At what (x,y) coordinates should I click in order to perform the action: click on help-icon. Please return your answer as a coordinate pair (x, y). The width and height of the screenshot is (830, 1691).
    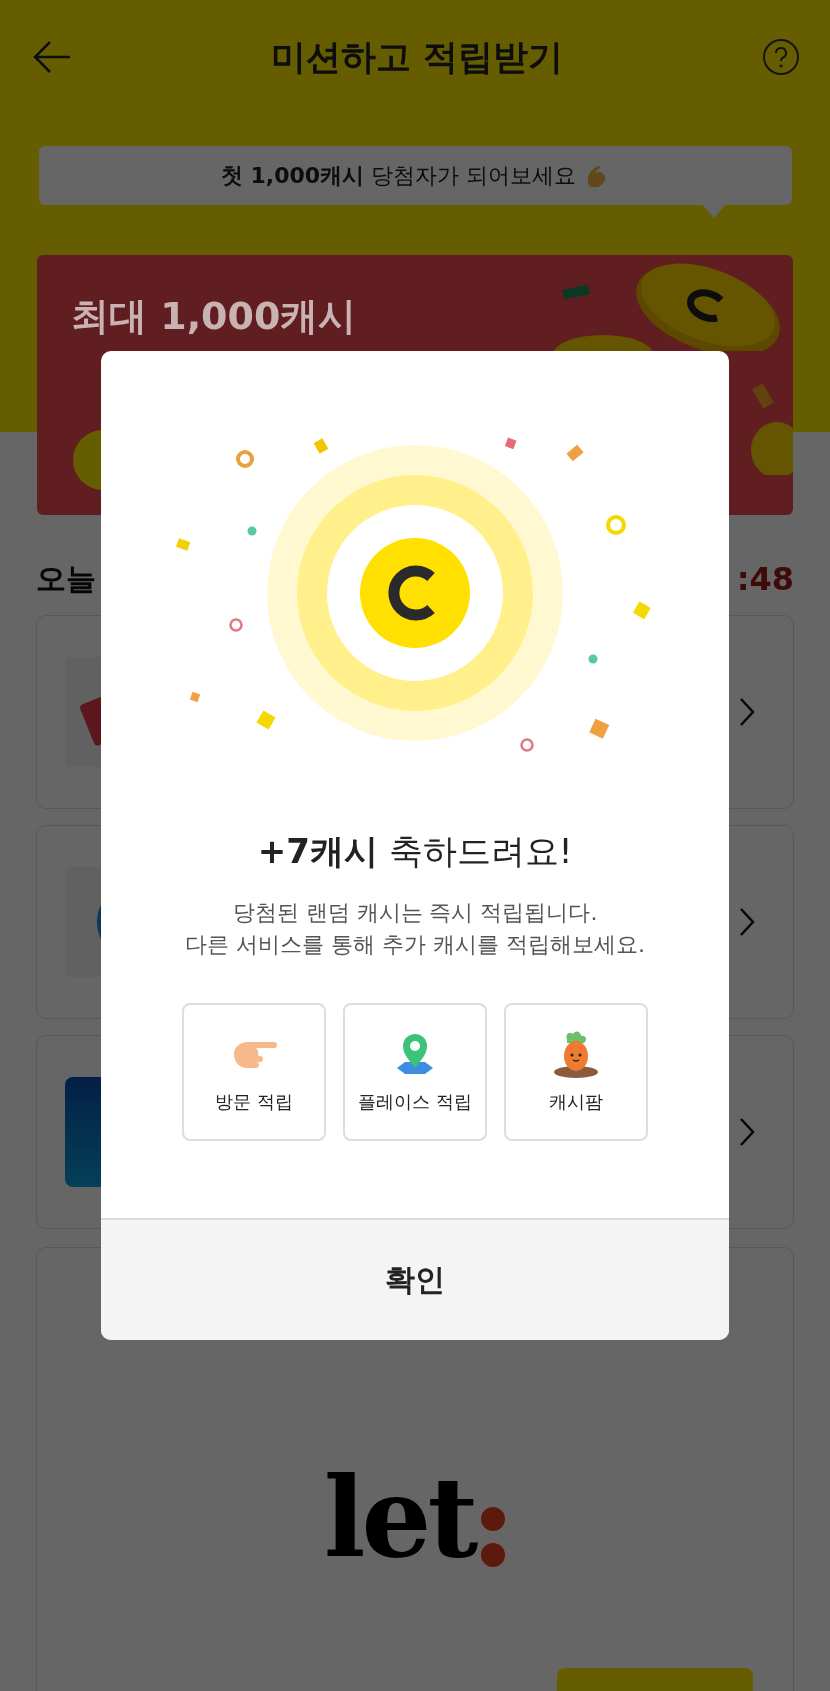
    Looking at the image, I should click on (781, 57).